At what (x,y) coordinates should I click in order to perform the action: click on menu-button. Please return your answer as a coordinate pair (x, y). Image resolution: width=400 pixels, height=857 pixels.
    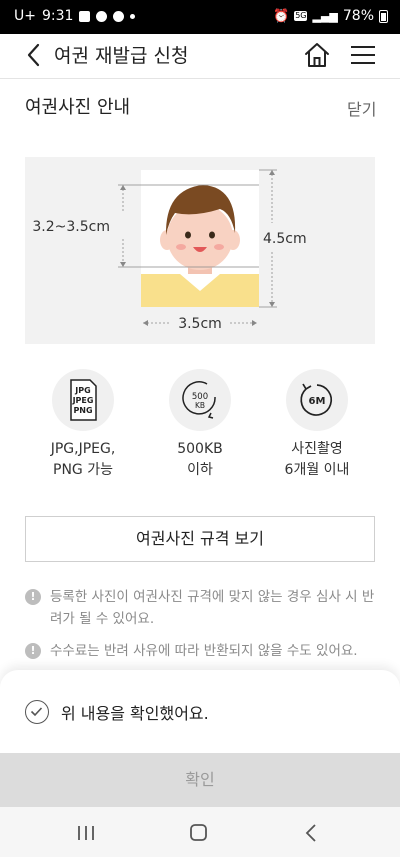
    Looking at the image, I should click on (363, 55).